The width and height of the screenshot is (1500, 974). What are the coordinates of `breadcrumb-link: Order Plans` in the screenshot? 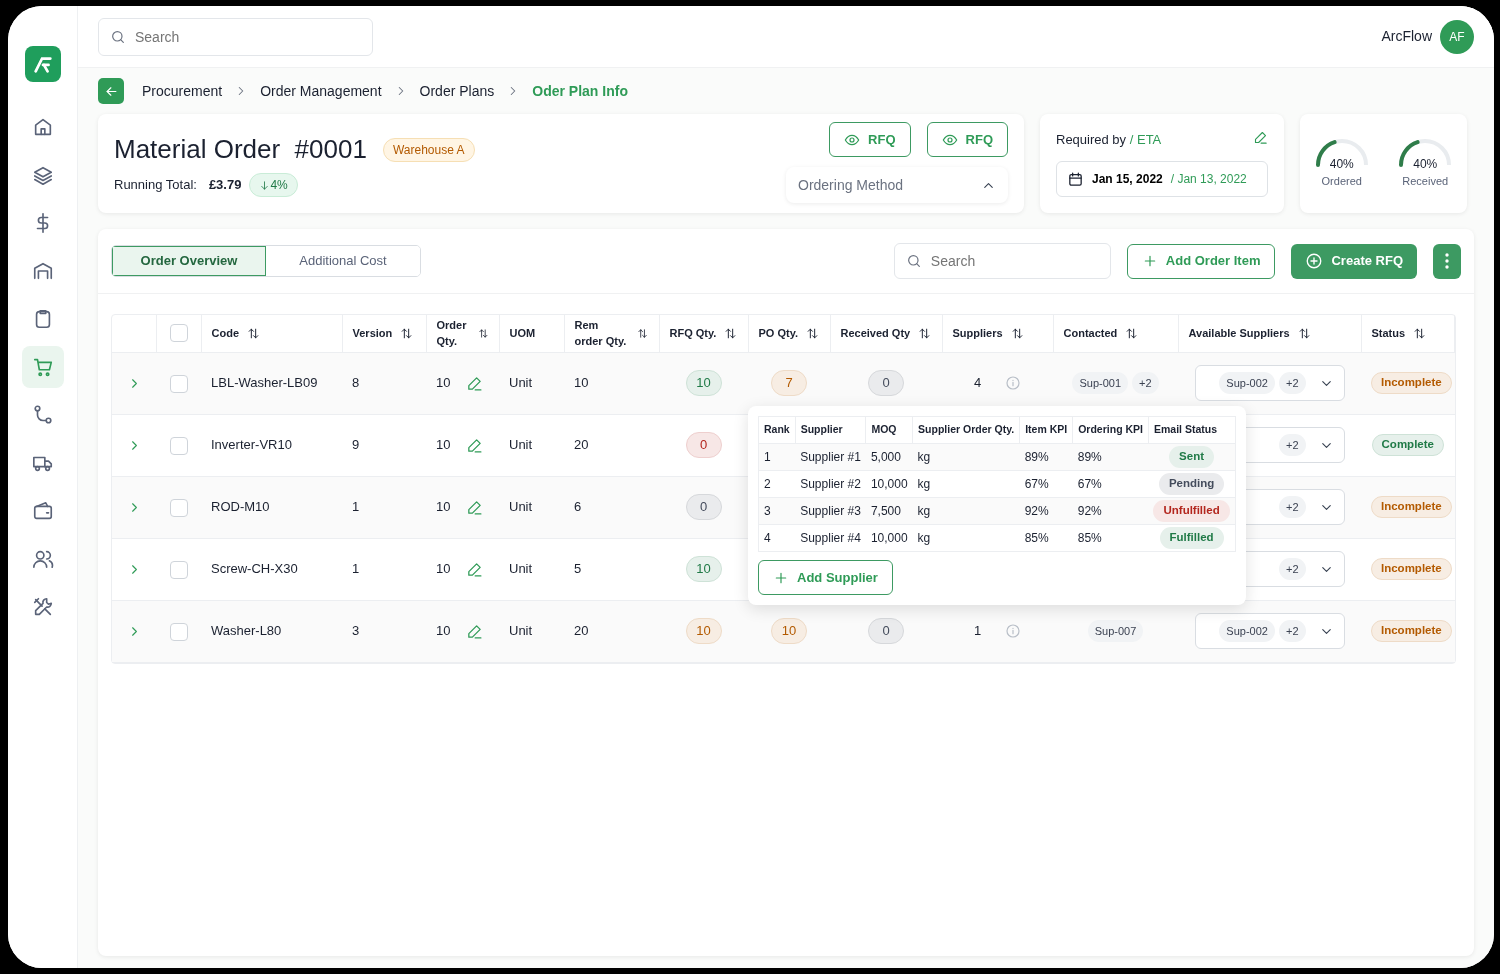 It's located at (457, 91).